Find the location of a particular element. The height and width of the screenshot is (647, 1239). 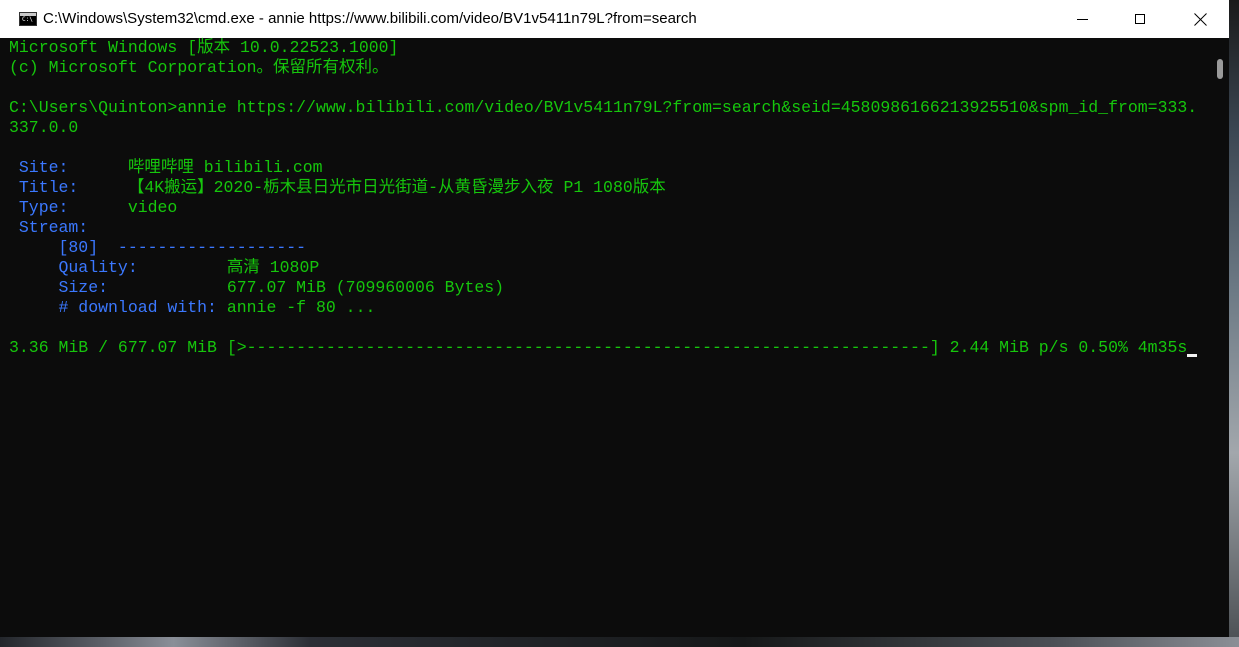

maximize-button is located at coordinates (1140, 19).